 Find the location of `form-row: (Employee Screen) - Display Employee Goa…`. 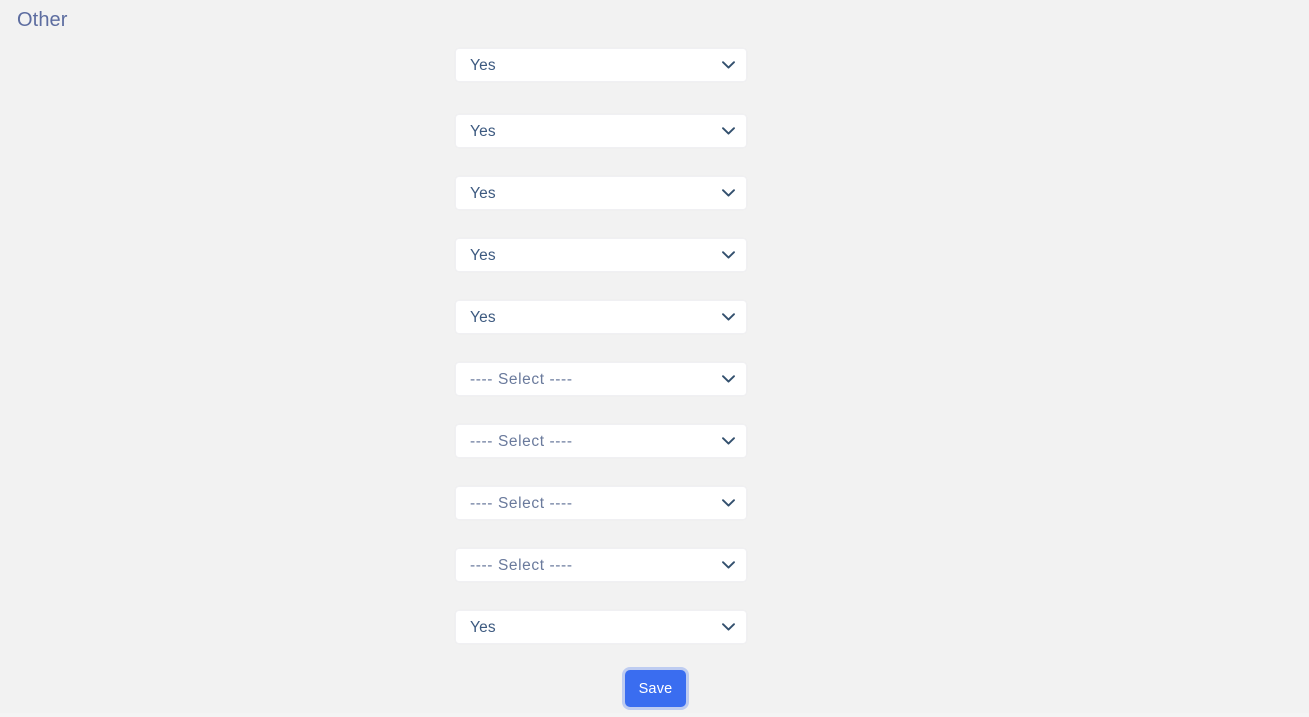

form-row: (Employee Screen) - Display Employee Goa… is located at coordinates (380, 503).